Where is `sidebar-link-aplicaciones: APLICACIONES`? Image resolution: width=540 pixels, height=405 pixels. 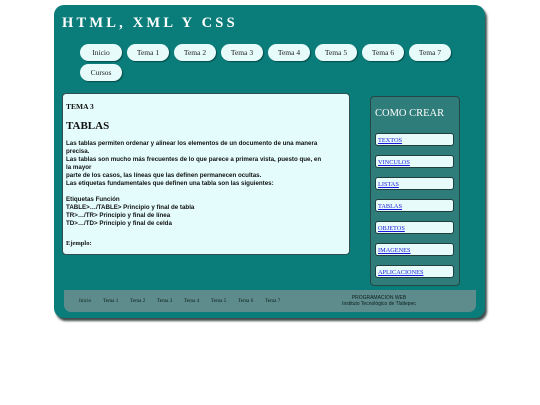 sidebar-link-aplicaciones: APLICACIONES is located at coordinates (414, 271).